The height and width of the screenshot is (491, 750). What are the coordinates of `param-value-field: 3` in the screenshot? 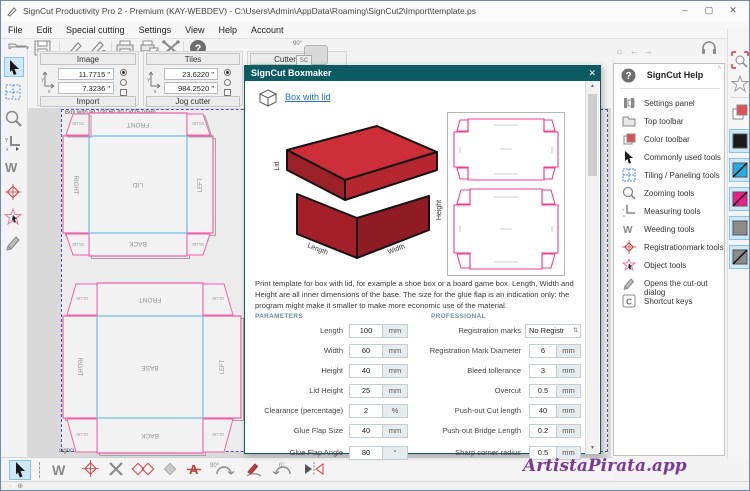 It's located at (543, 371).